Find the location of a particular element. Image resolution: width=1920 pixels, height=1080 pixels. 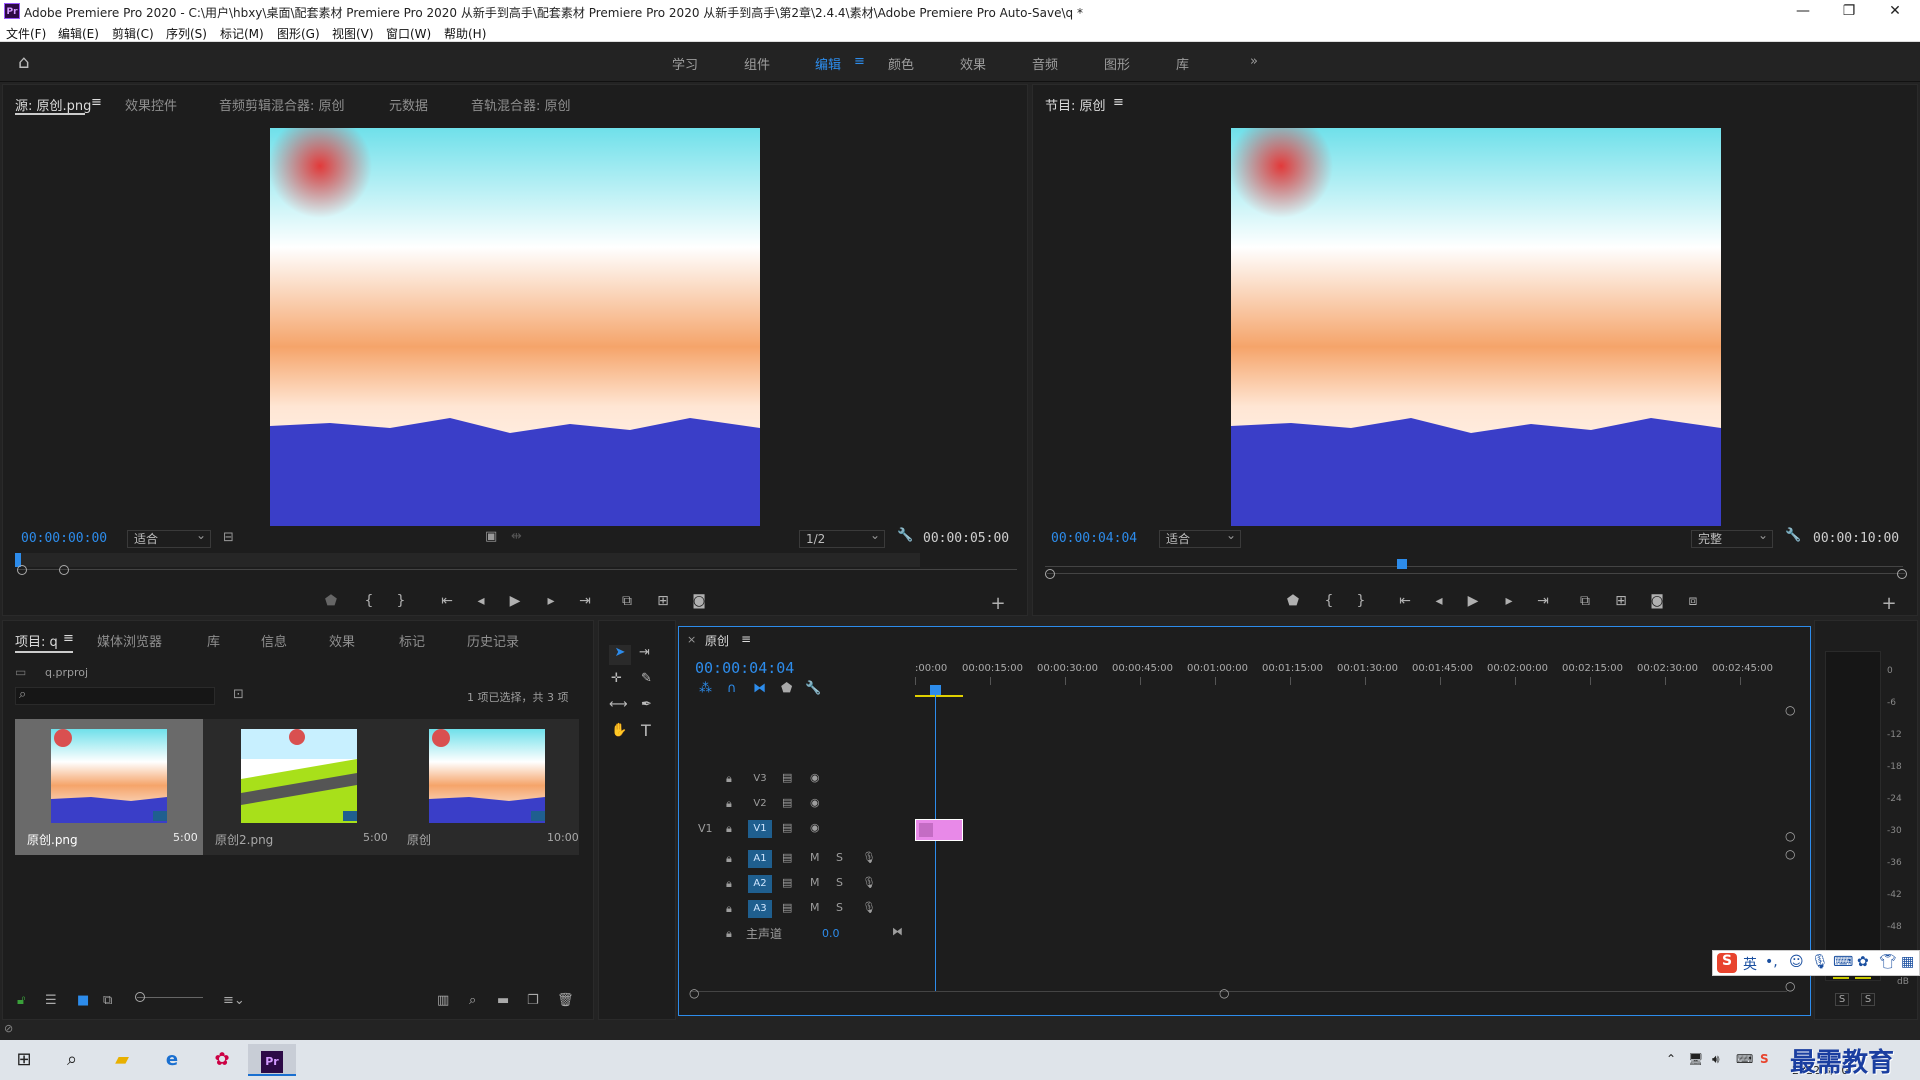

tab-history: 历史记录 is located at coordinates (493, 640).